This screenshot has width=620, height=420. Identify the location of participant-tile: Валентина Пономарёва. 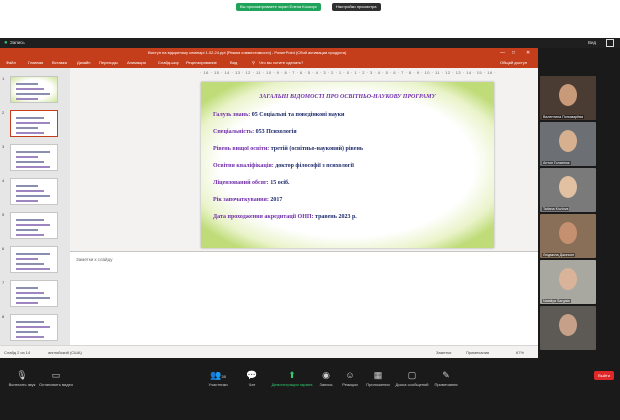
(568, 98).